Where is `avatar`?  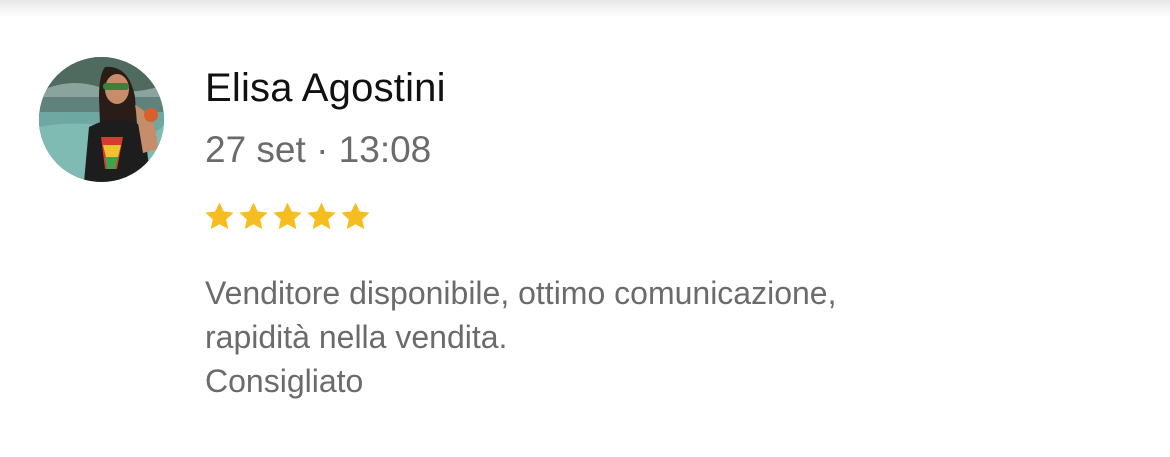 avatar is located at coordinates (101, 119).